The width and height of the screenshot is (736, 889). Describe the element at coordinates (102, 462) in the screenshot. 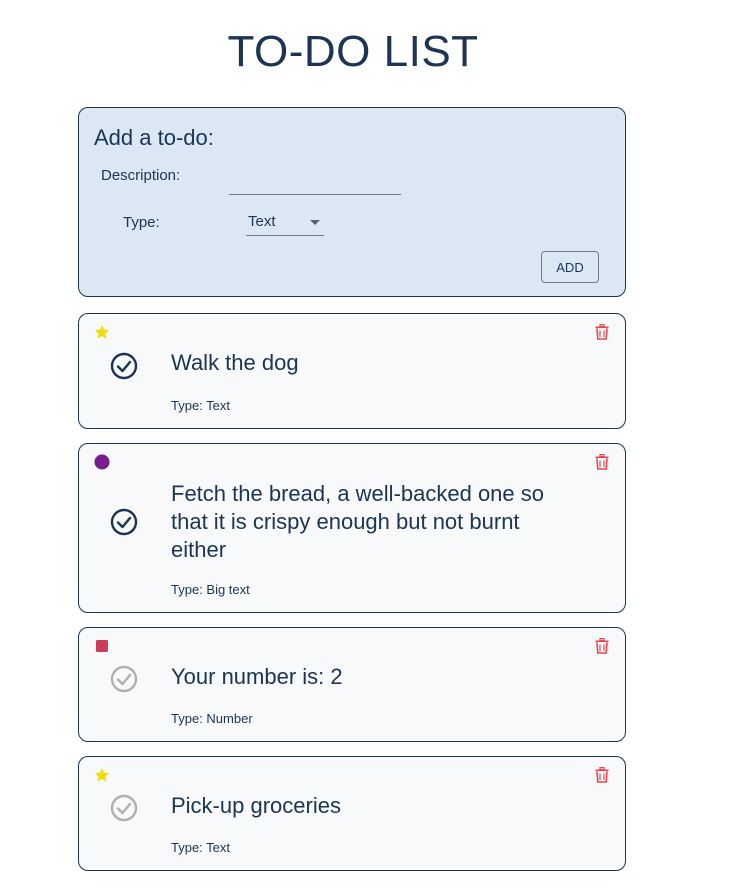

I see `circle-icon` at that location.